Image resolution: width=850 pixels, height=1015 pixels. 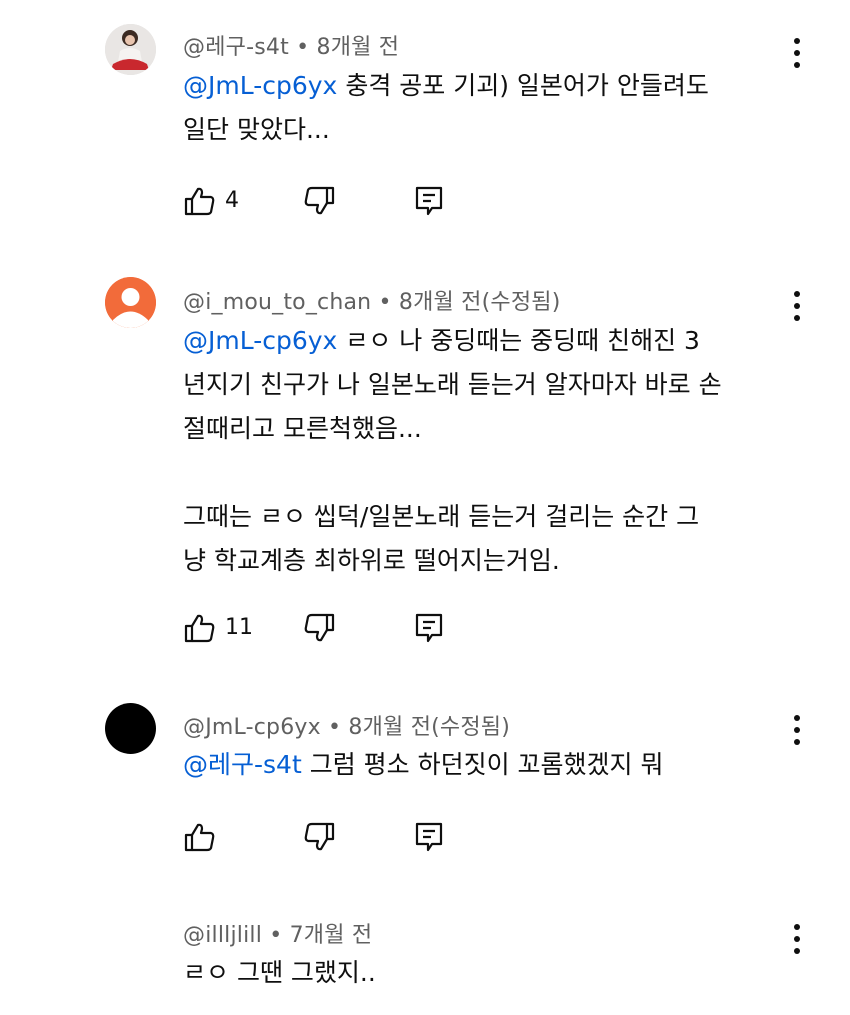 I want to click on avatar-photo-icon, so click(x=130, y=49).